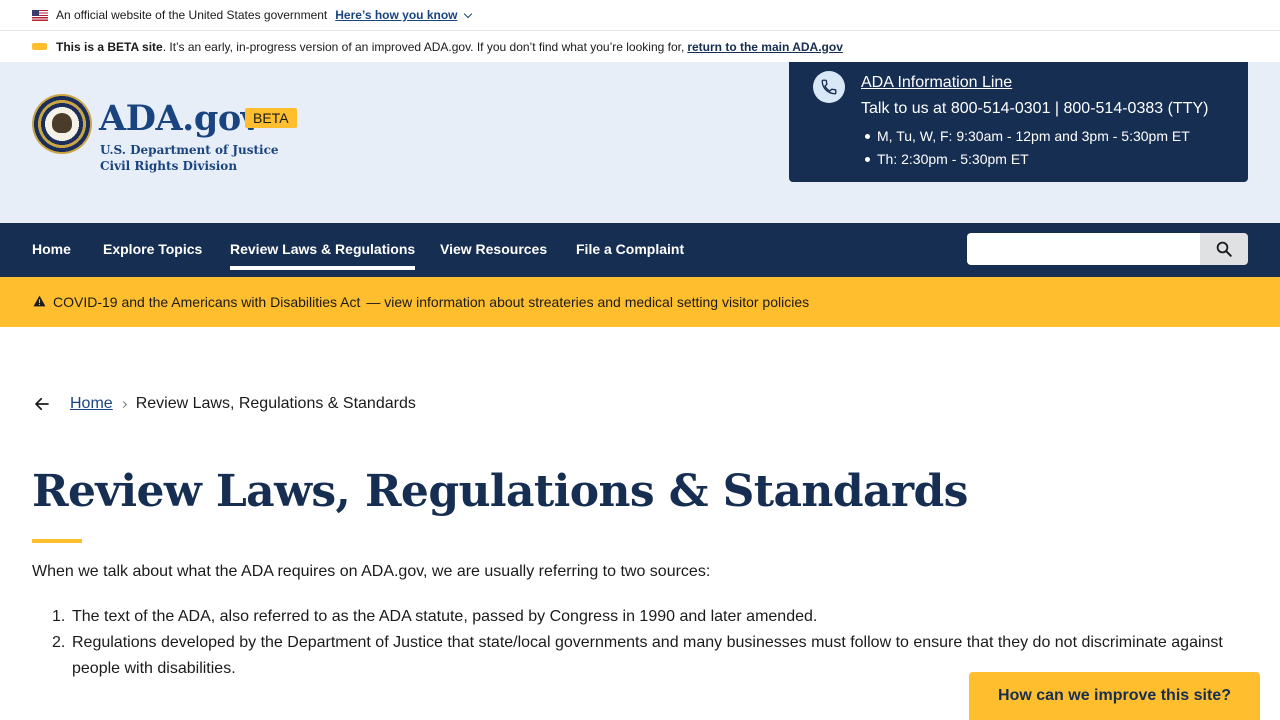 The width and height of the screenshot is (1280, 720). I want to click on beta-tag: BETA, so click(271, 118).